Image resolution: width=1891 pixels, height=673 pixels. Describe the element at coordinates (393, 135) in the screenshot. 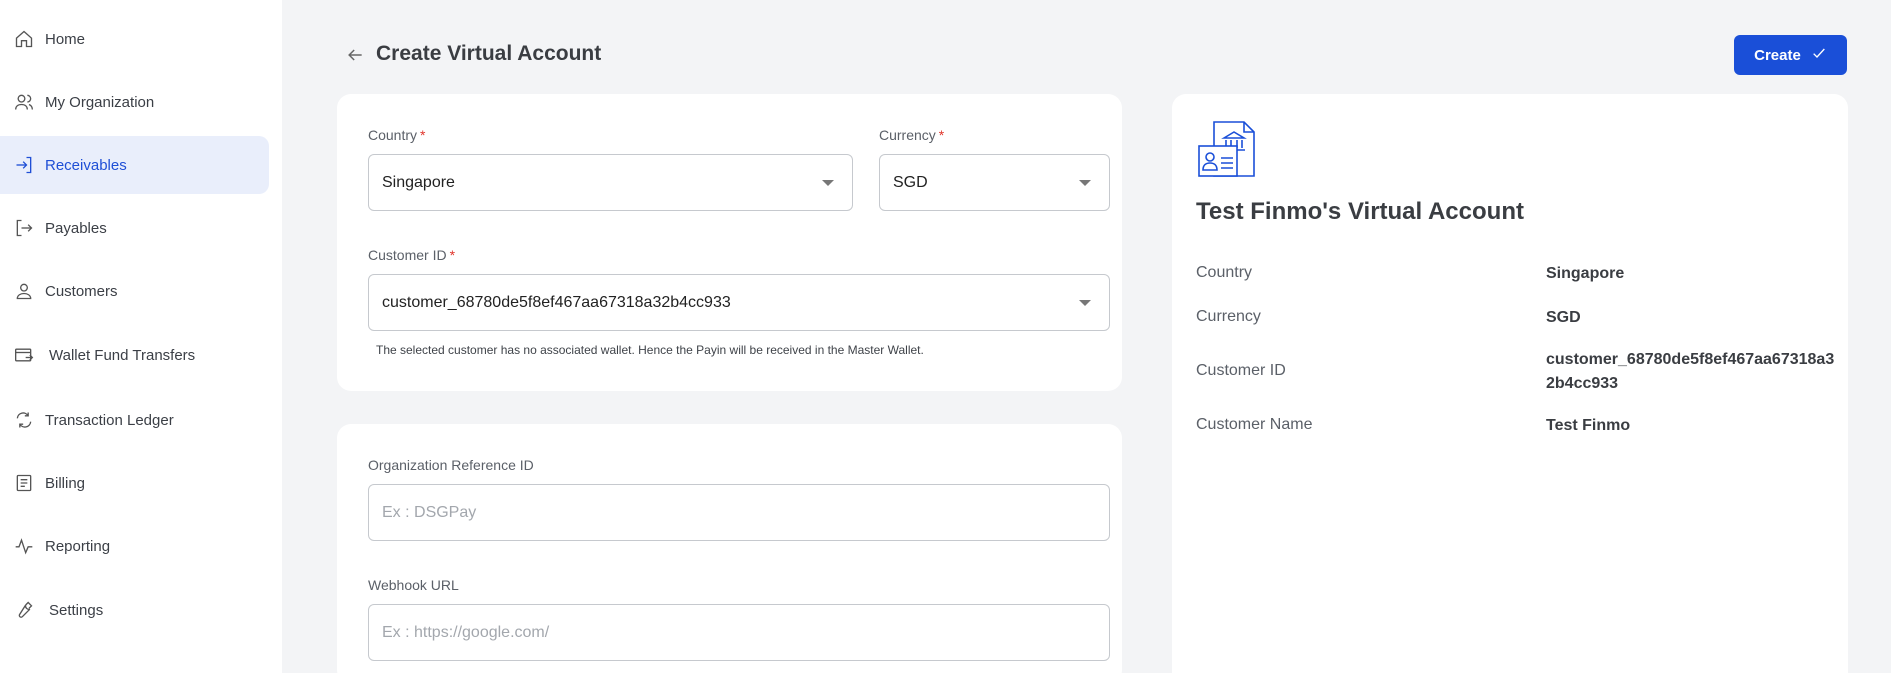

I see `country-label-text: Country` at that location.